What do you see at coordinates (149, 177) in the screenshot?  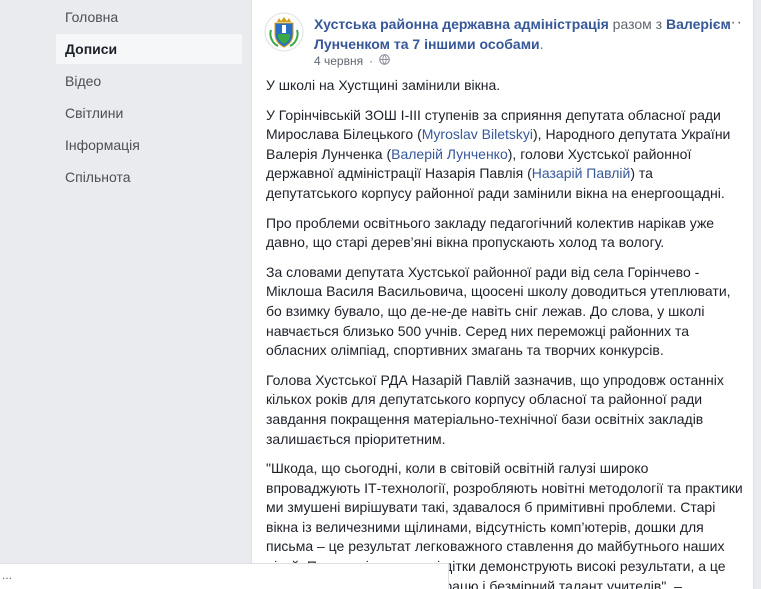 I see `sidebar-item-community: Спільнота` at bounding box center [149, 177].